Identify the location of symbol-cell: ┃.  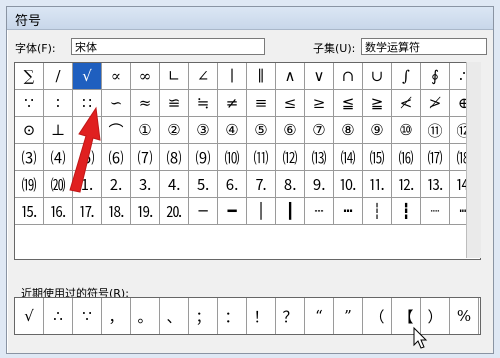
(290, 211).